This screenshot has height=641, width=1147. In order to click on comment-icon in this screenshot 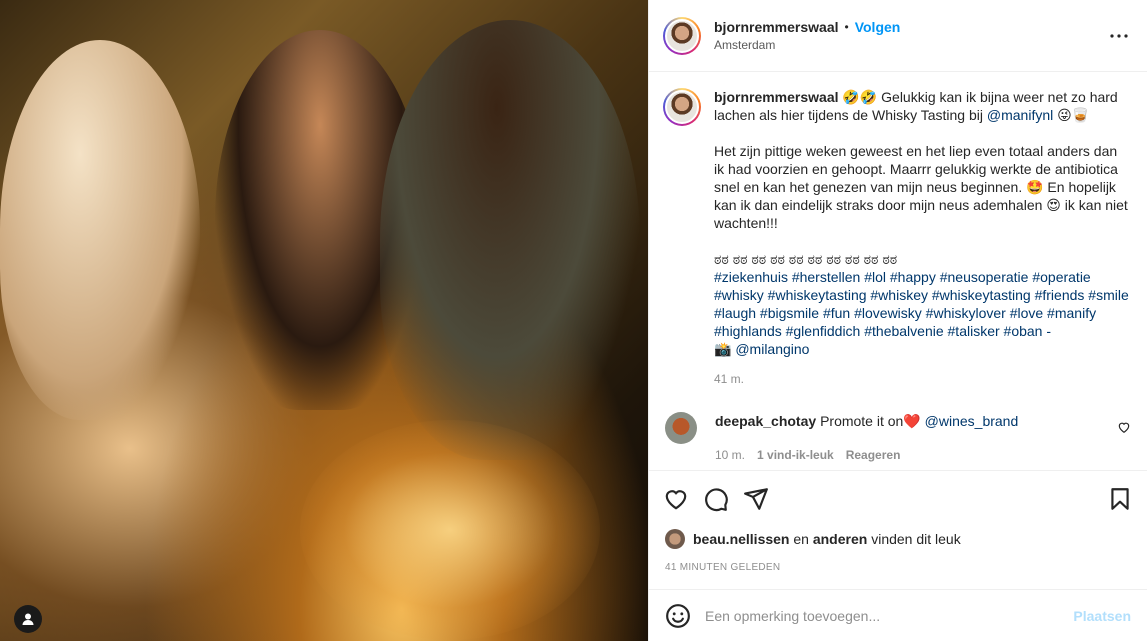, I will do `click(716, 499)`.